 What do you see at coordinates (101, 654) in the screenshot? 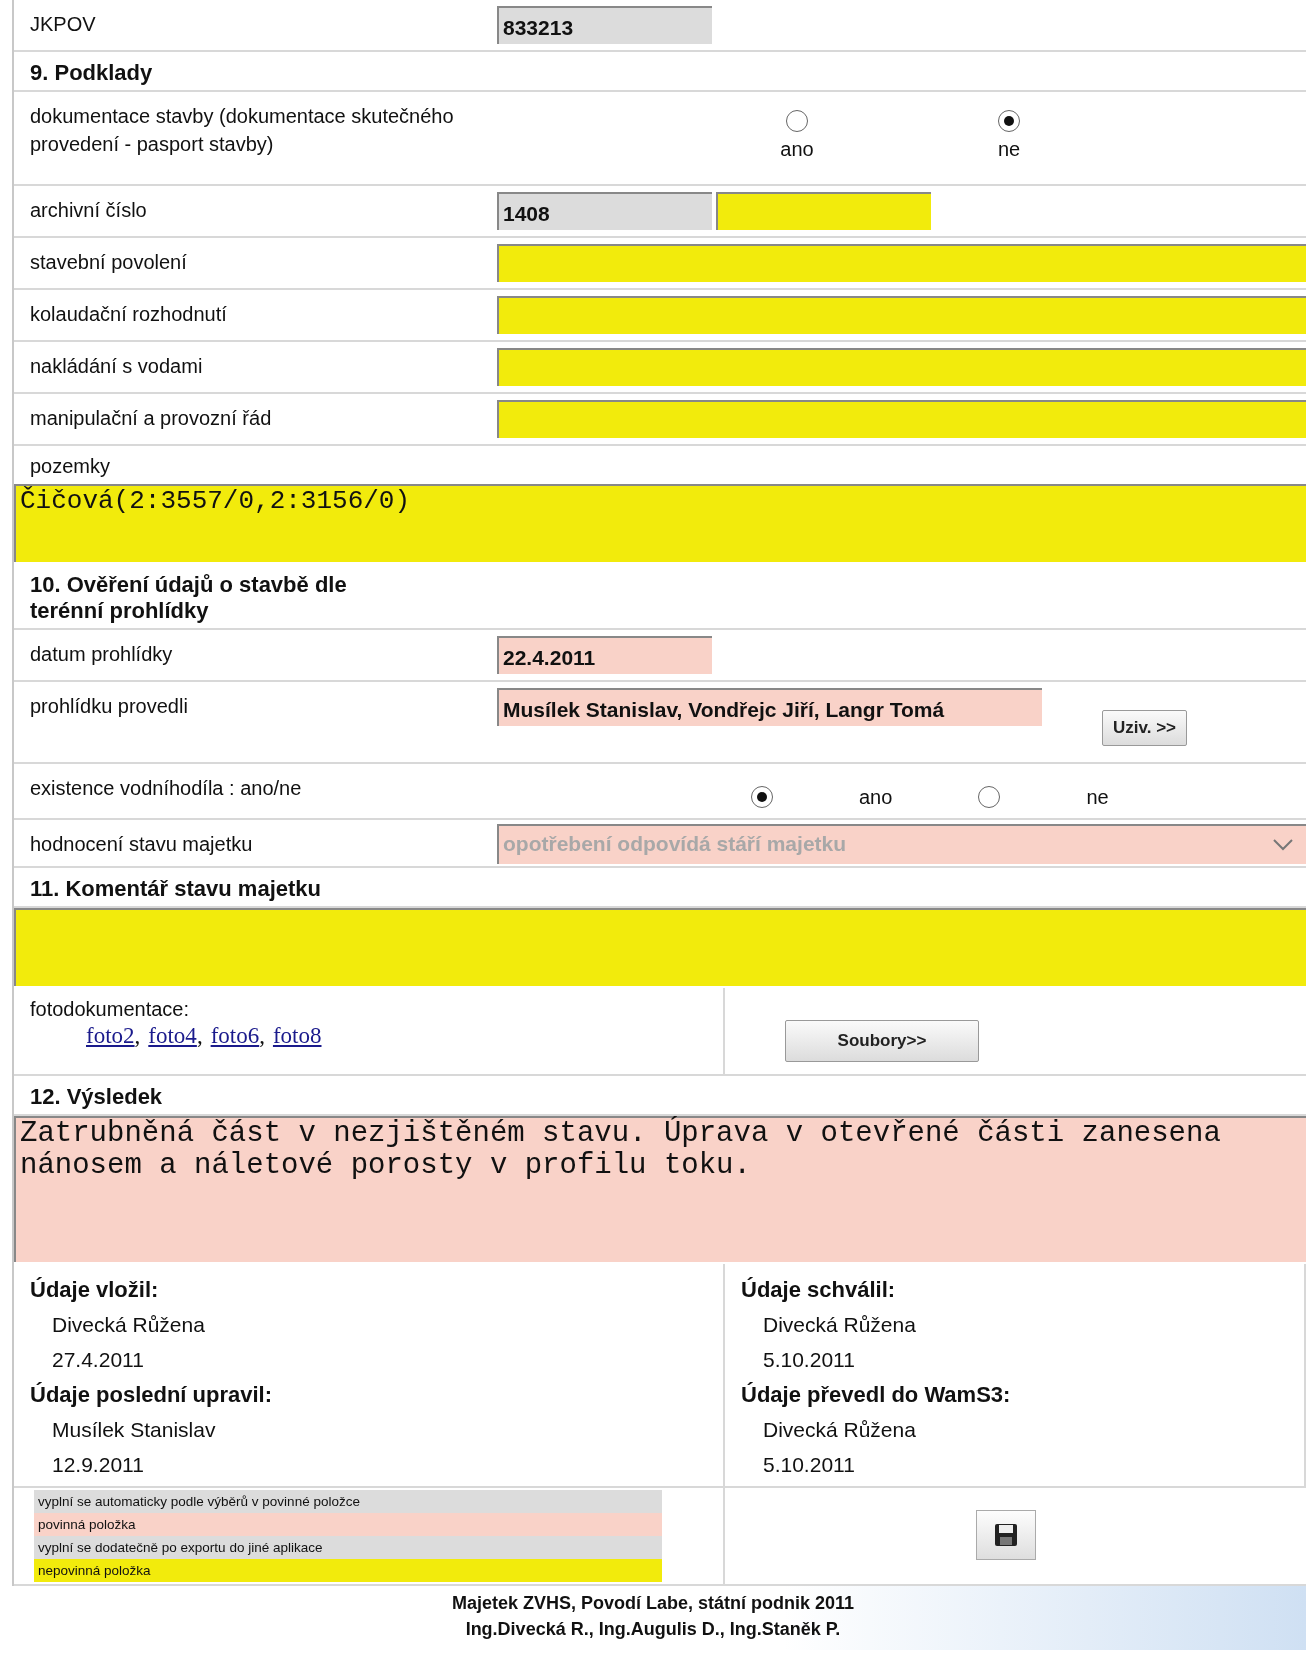
I see `field-label: datum prohlídky` at bounding box center [101, 654].